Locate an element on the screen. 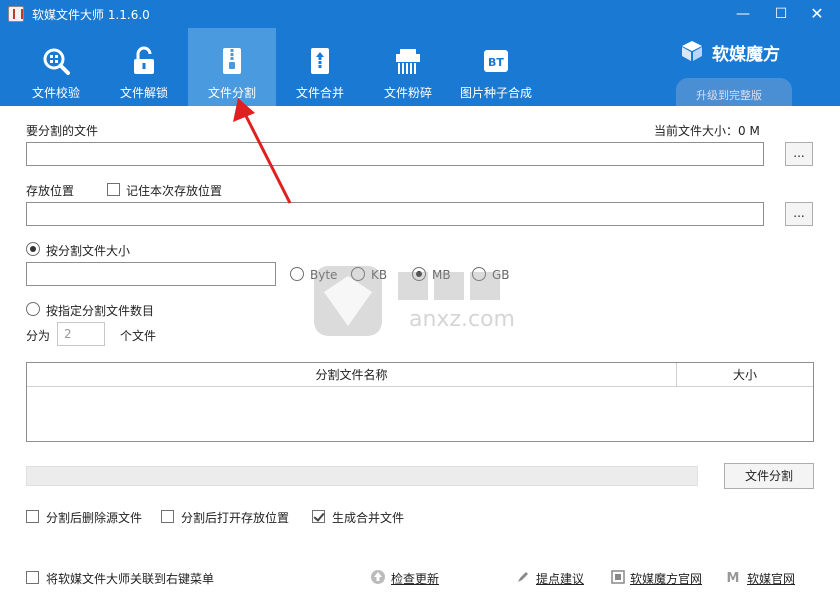 The image size is (840, 600). split-by-count-radio is located at coordinates (33, 309).